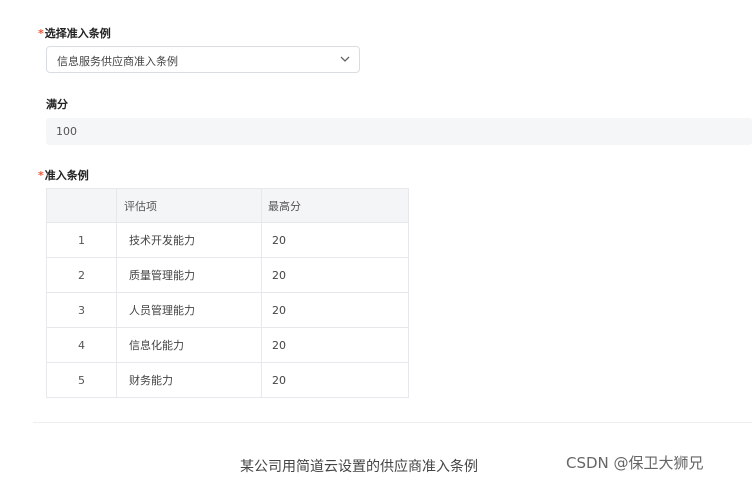 The image size is (752, 480). I want to click on table-row: 2 质量管理能力 20, so click(227, 275).